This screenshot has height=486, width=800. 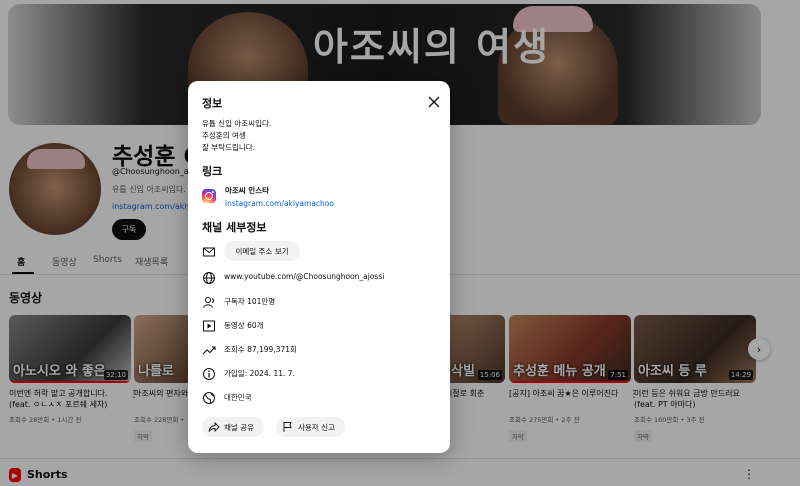 I want to click on links-heading: 링크, so click(x=212, y=171).